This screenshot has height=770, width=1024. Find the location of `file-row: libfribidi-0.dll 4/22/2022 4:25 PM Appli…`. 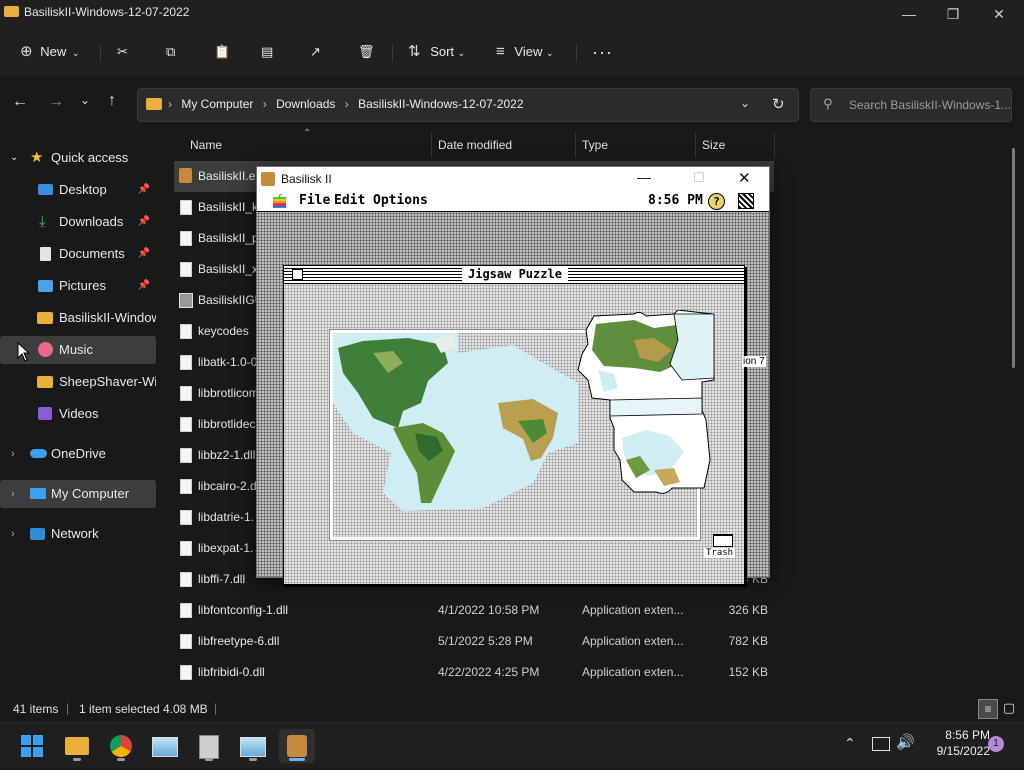

file-row: libfribidi-0.dll 4/22/2022 4:25 PM Appli… is located at coordinates (474, 672).